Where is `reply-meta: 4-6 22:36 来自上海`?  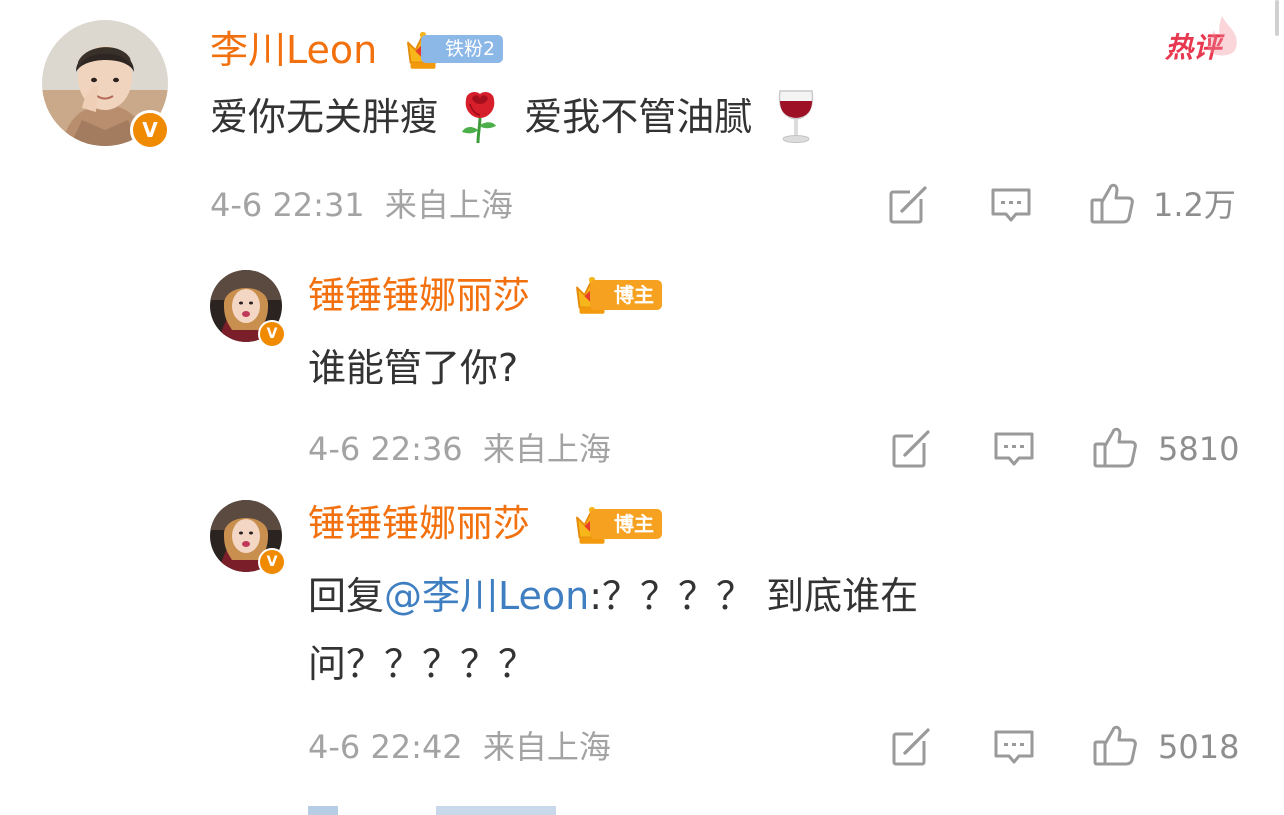 reply-meta: 4-6 22:36 来自上海 is located at coordinates (459, 449).